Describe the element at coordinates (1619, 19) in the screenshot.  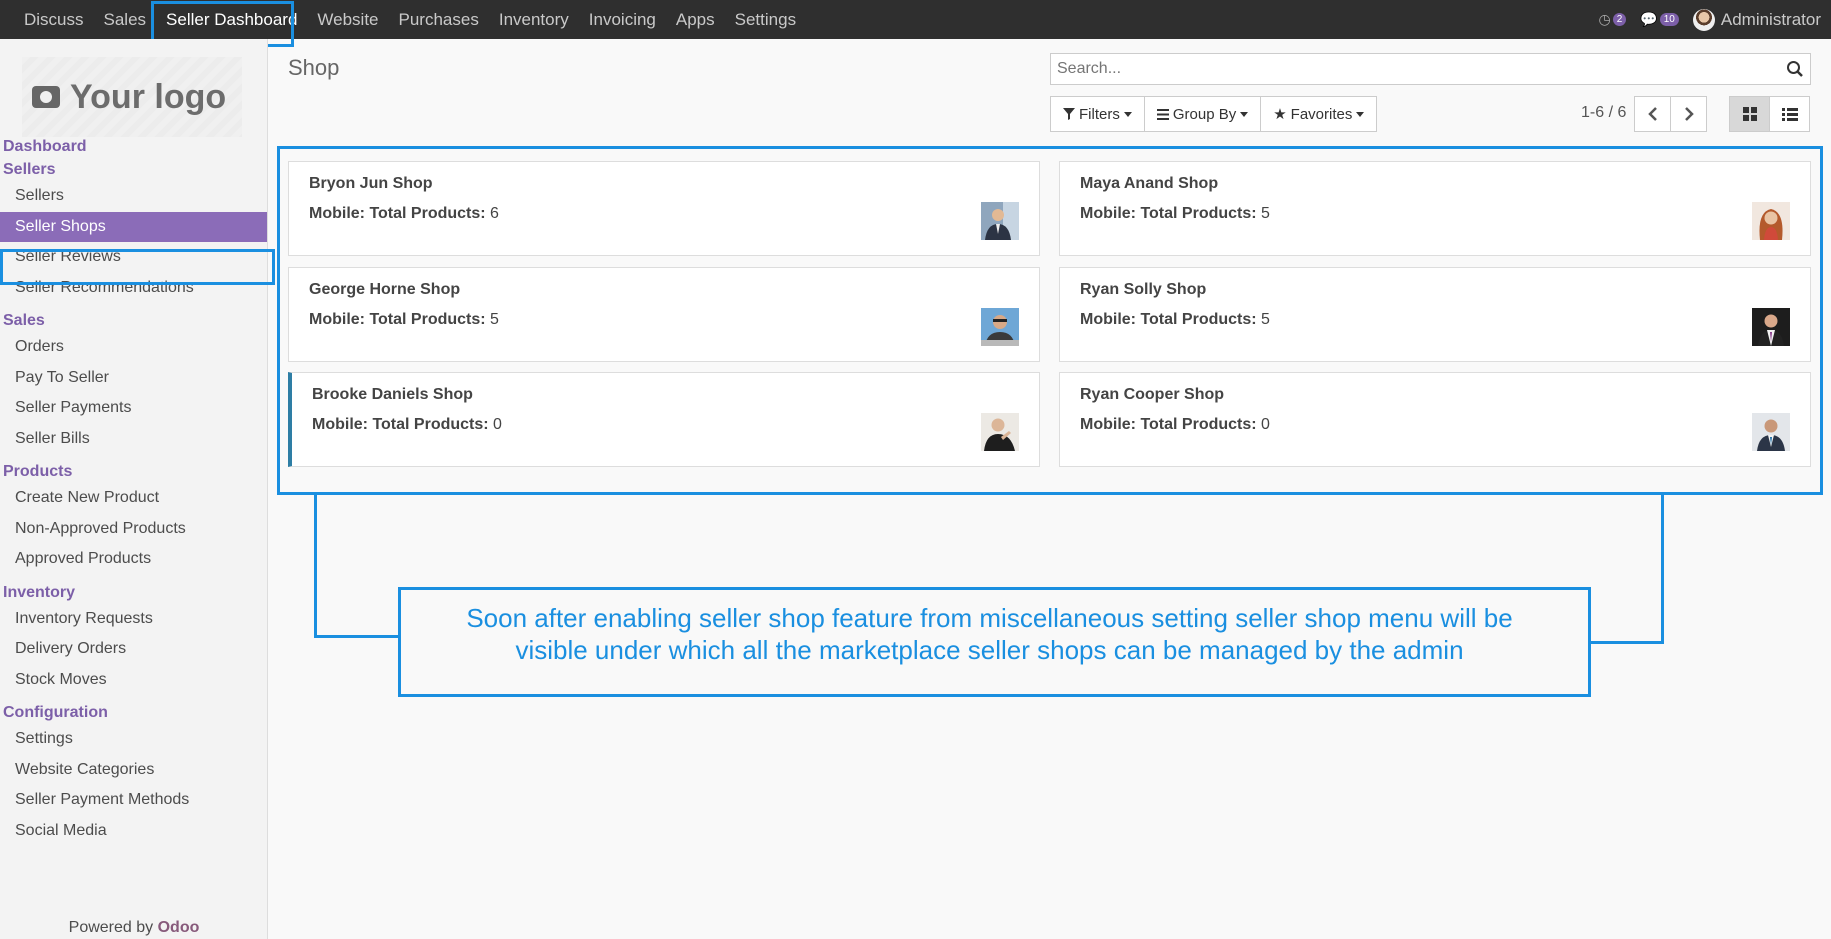
I see `activity-badge: 2` at that location.